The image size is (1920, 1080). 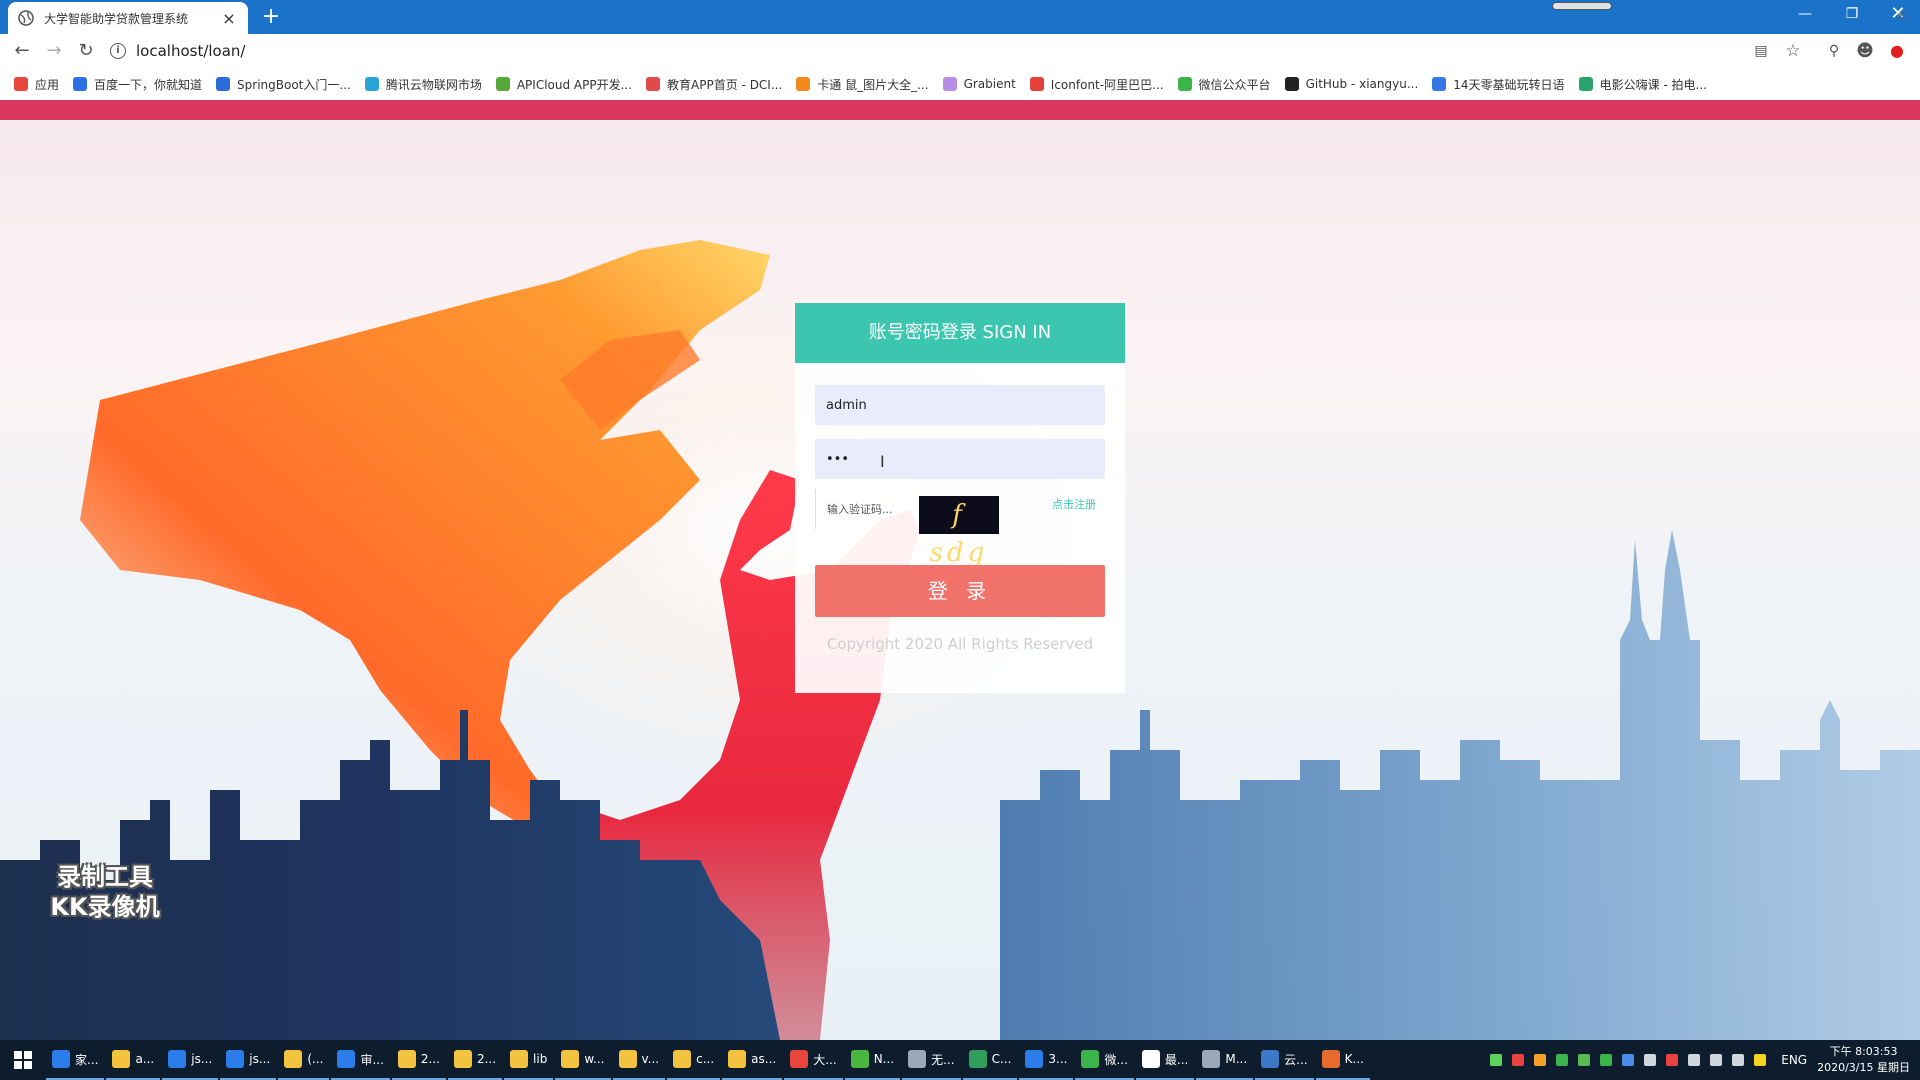 I want to click on extension-icon: ●, so click(x=1897, y=51).